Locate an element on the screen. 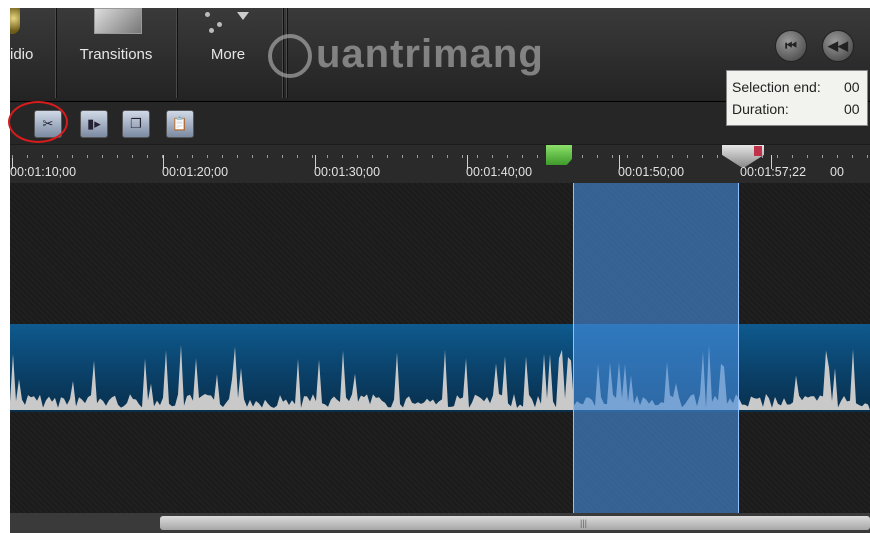 The width and height of the screenshot is (870, 533). rewind-button: ◀◀ is located at coordinates (838, 46).